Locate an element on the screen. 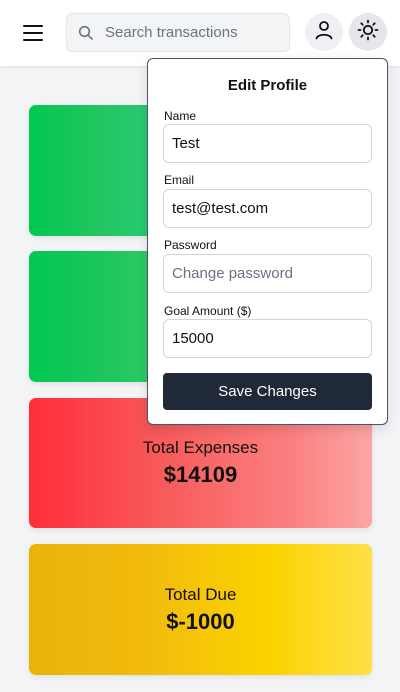 This screenshot has width=400, height=692. sun-icon is located at coordinates (368, 32).